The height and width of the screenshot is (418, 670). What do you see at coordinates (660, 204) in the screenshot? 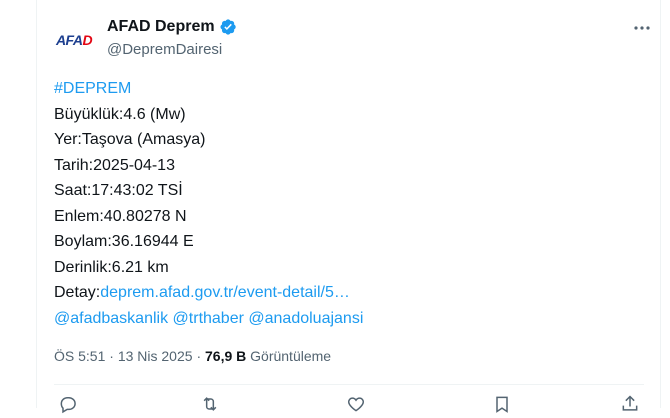
I see `right-column-border` at bounding box center [660, 204].